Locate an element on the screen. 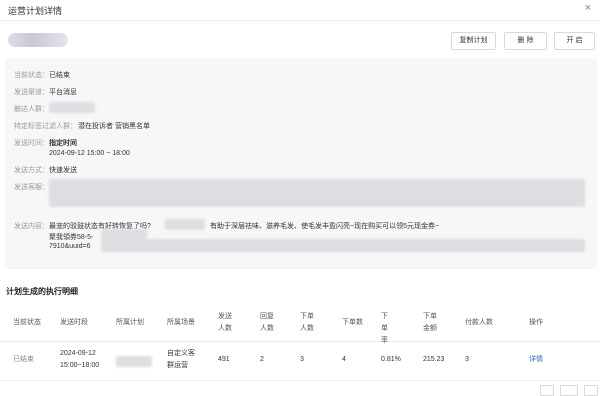 The width and height of the screenshot is (600, 396). account-label: 发送客服： is located at coordinates (31, 187).